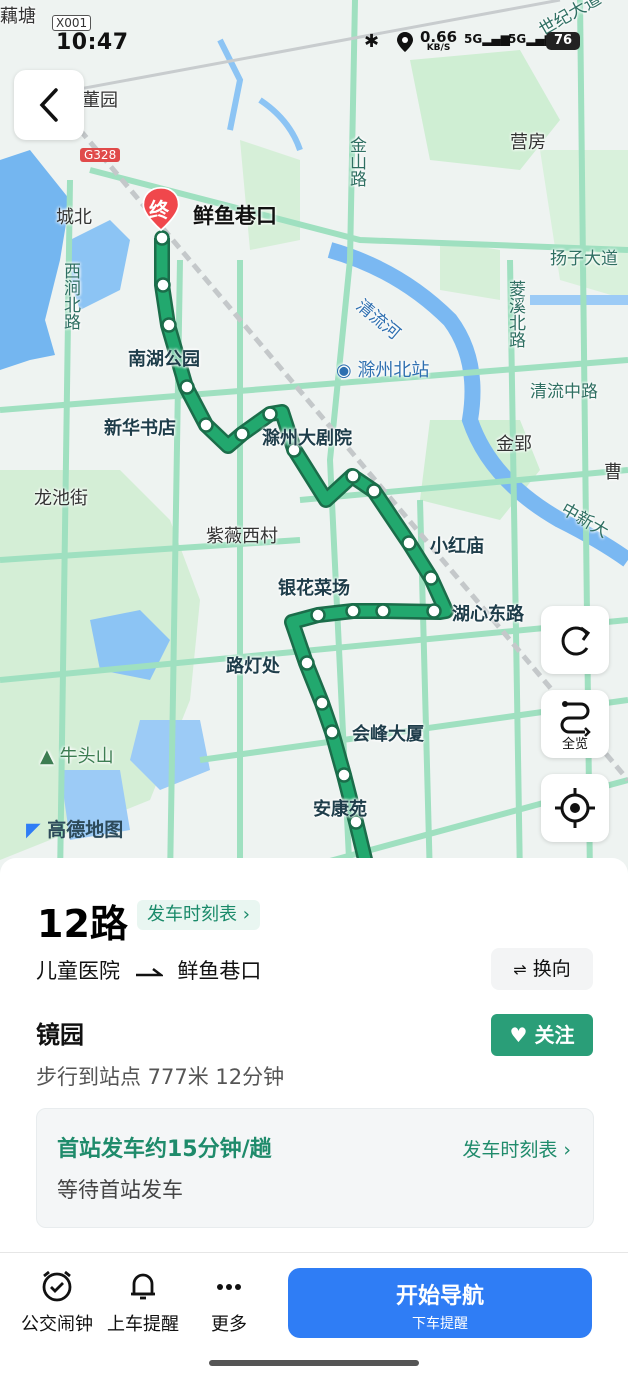 Image resolution: width=628 pixels, height=1380 pixels. I want to click on map-stop-nanhu: 南湖公园, so click(164, 358).